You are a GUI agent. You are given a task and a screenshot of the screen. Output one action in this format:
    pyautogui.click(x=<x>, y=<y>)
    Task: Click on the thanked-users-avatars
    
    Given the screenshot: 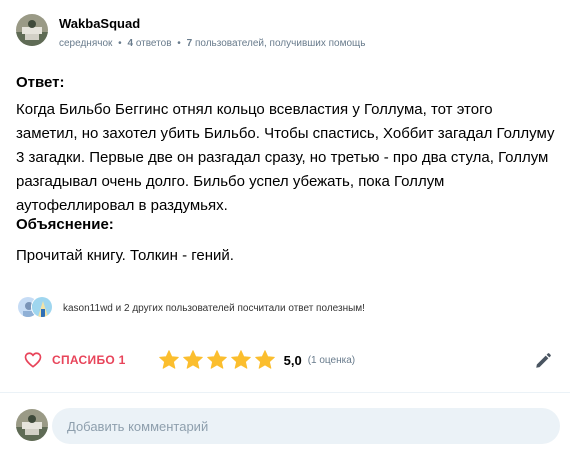 What is the action you would take?
    pyautogui.click(x=37, y=308)
    